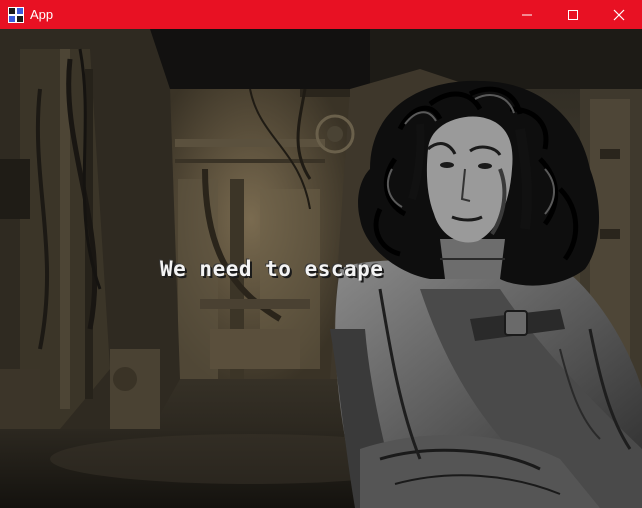  Describe the element at coordinates (16, 14) in the screenshot. I see `app-icon` at that location.